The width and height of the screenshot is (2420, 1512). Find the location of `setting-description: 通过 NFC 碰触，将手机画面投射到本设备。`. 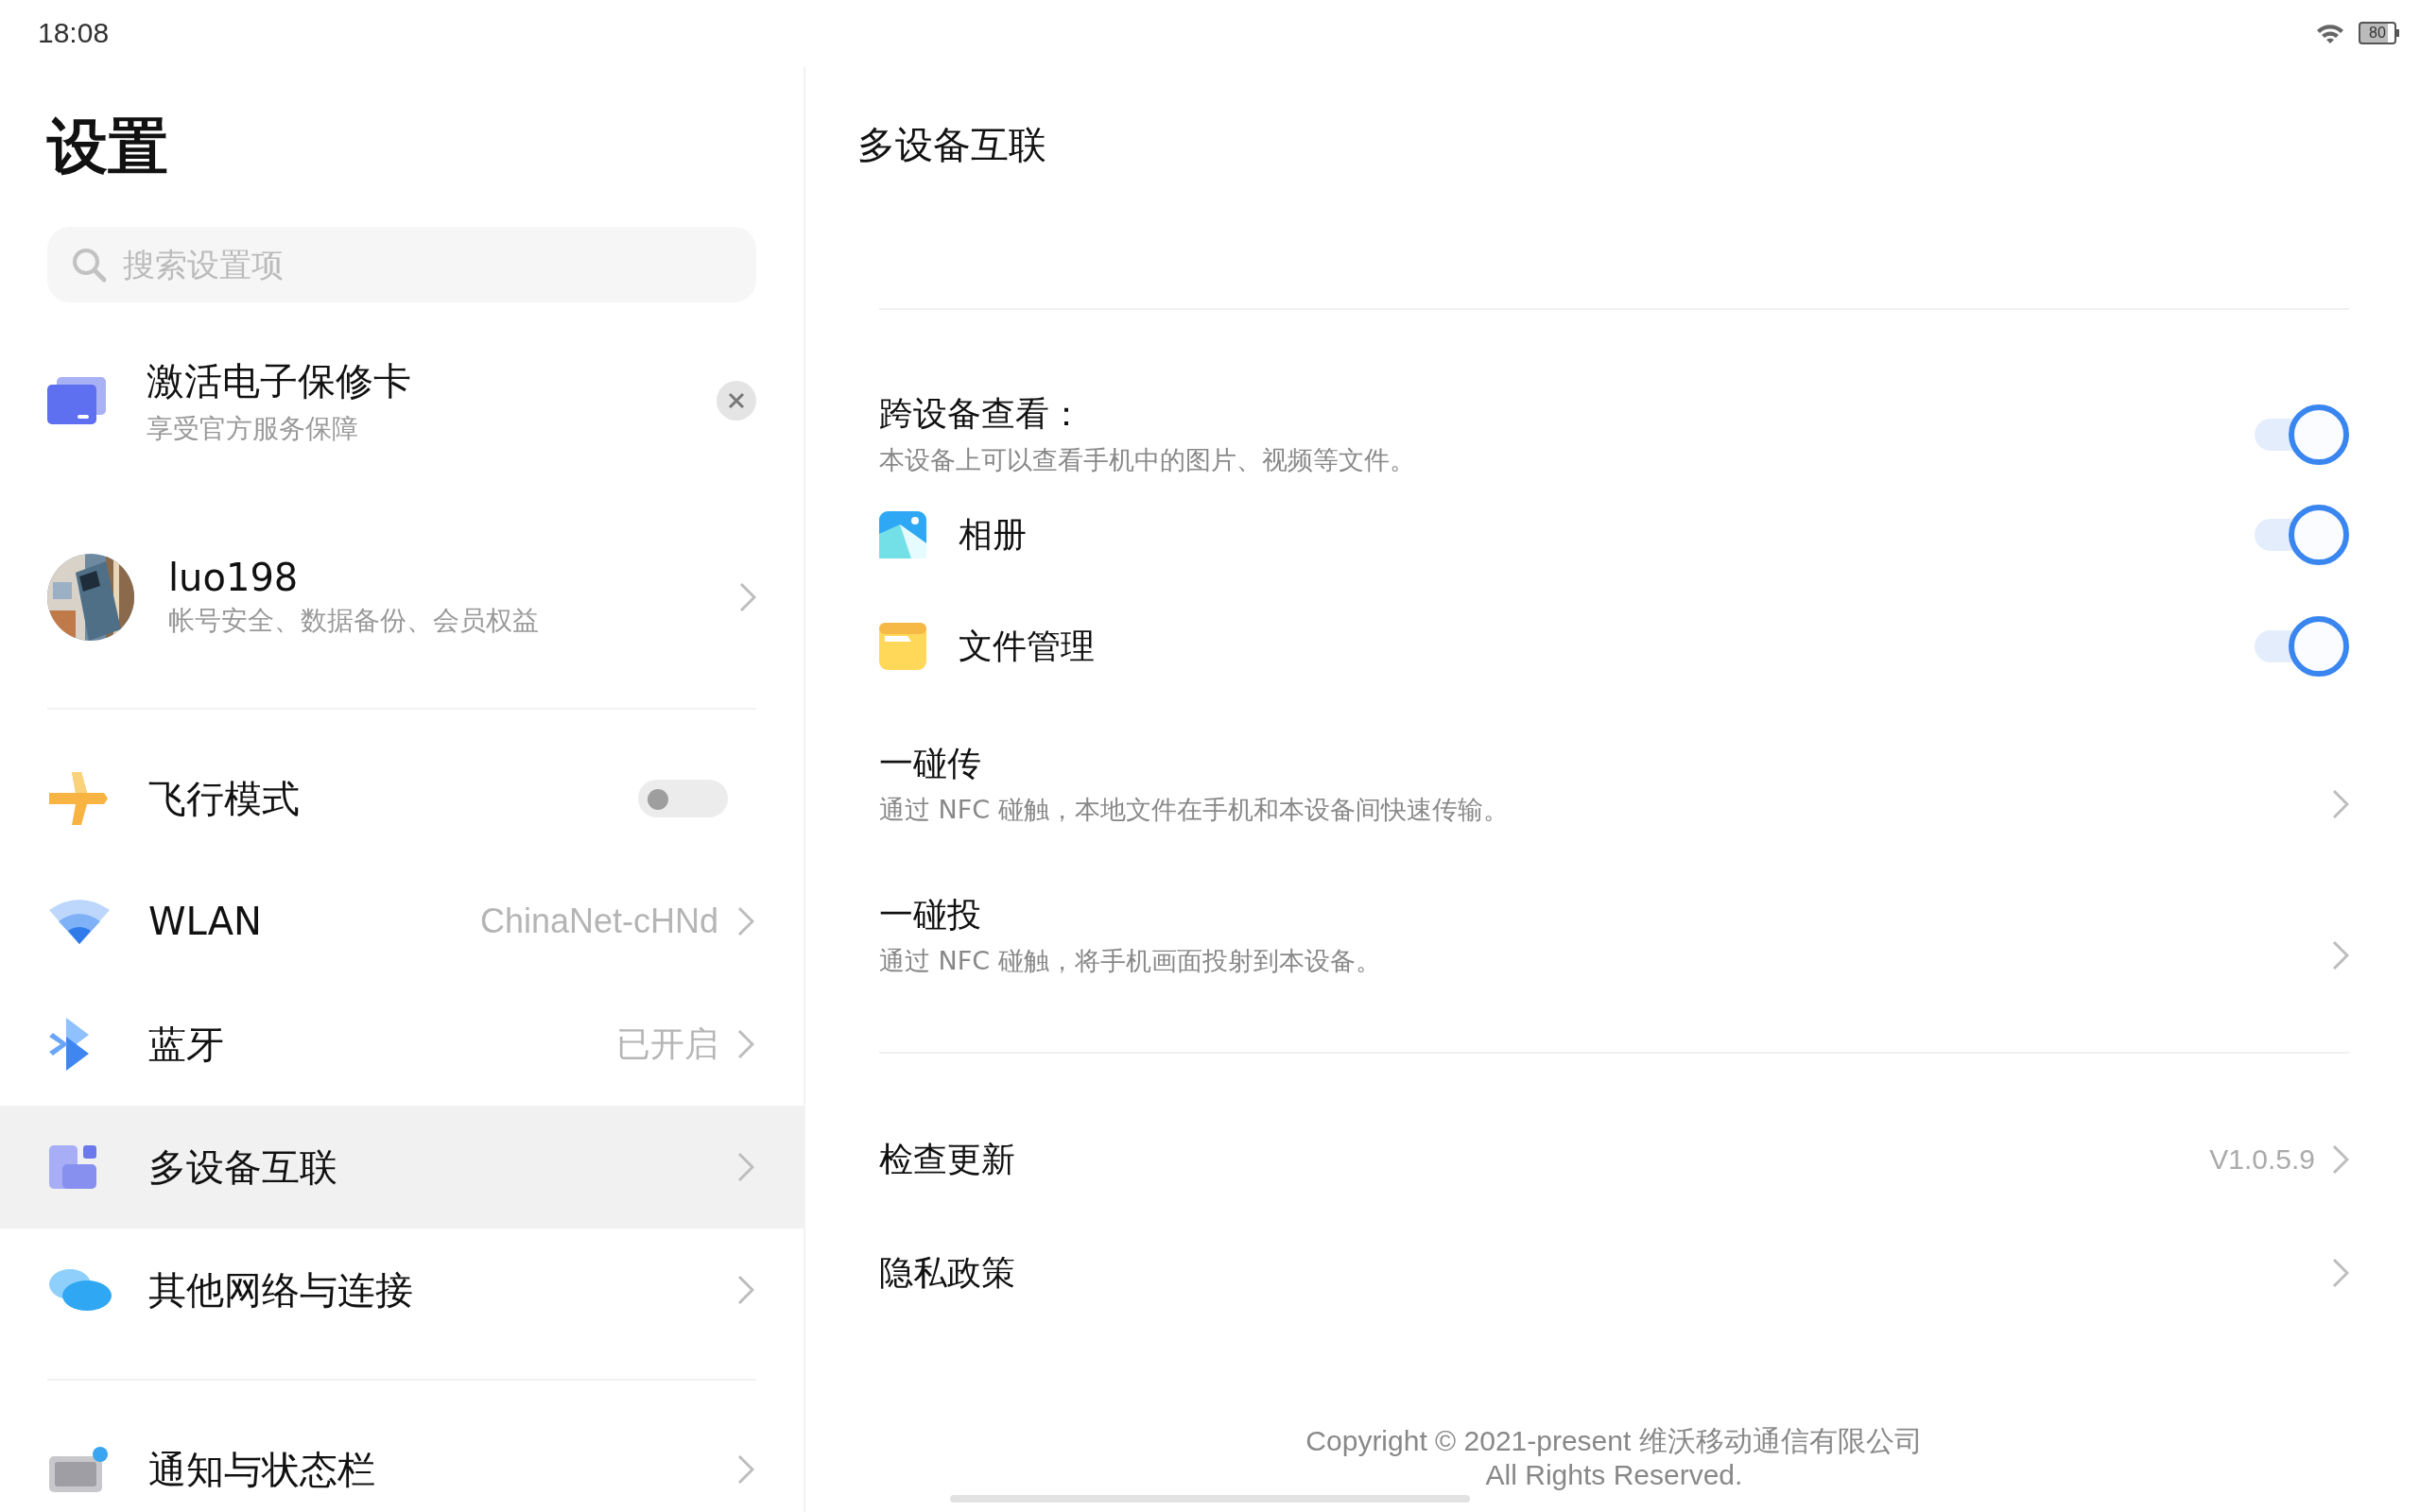

setting-description: 通过 NFC 碰触，将手机画面投射到本设备。 is located at coordinates (1130, 961).